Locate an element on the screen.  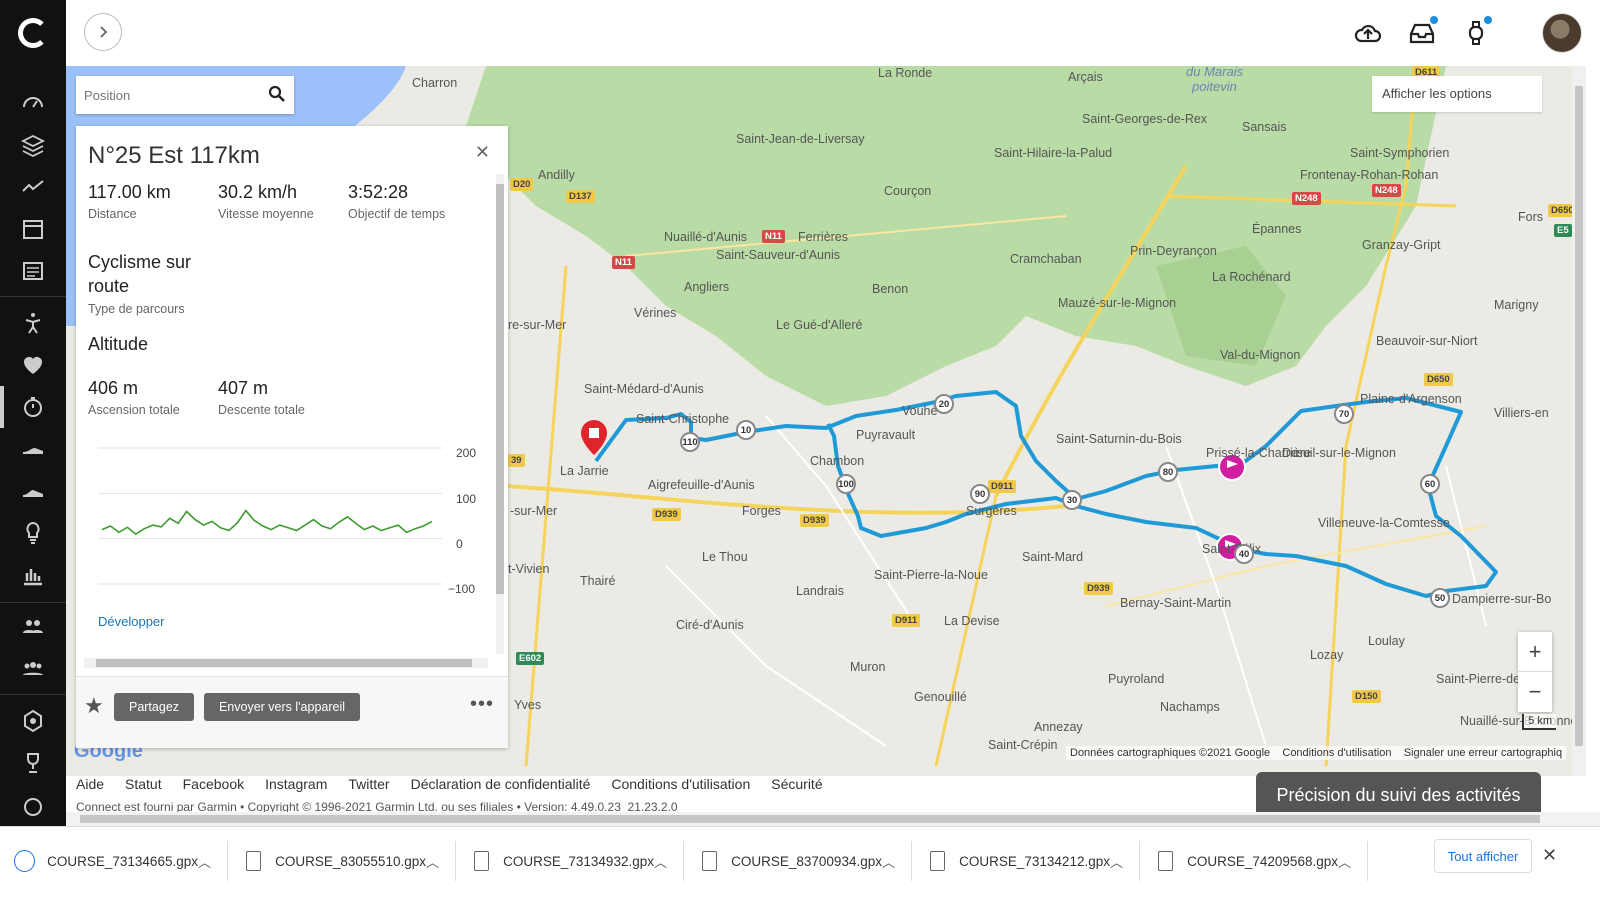
shoe-icon is located at coordinates (33, 449).